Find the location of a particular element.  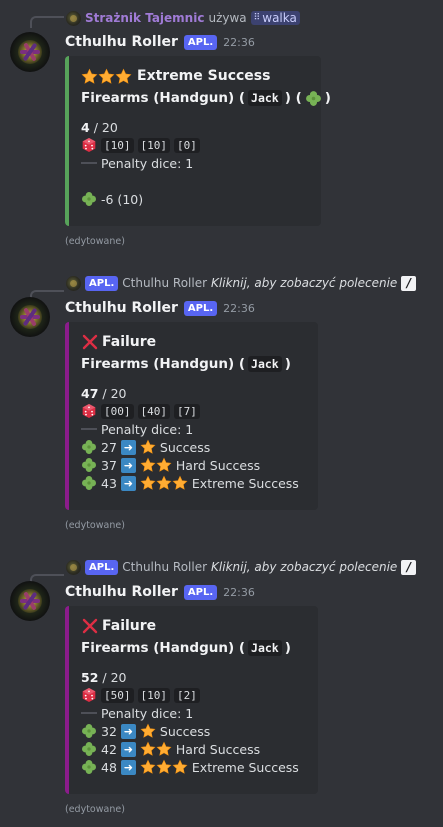

roll-target: / 20 is located at coordinates (114, 393).